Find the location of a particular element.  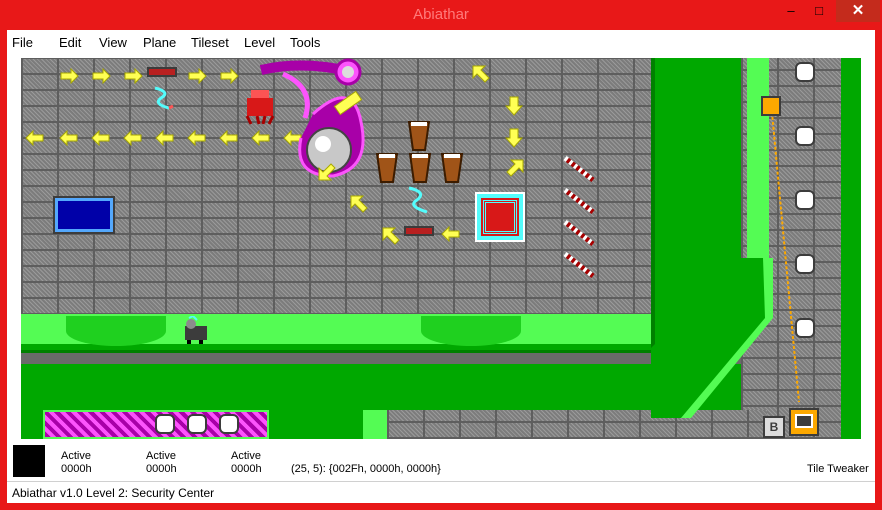

cursor-info: (25, 5): {002Fh, 0000h, 0000h} is located at coordinates (366, 469).